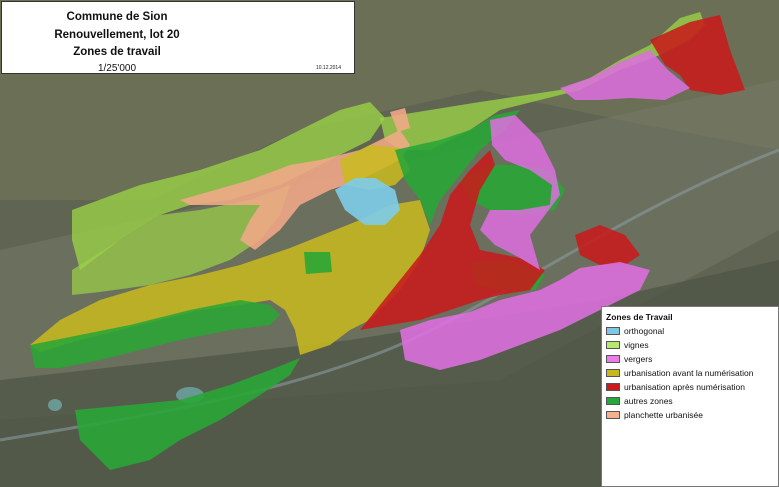  I want to click on legend-item-urbanisation-avant: urbanisation avant la numérisation, so click(679, 373).